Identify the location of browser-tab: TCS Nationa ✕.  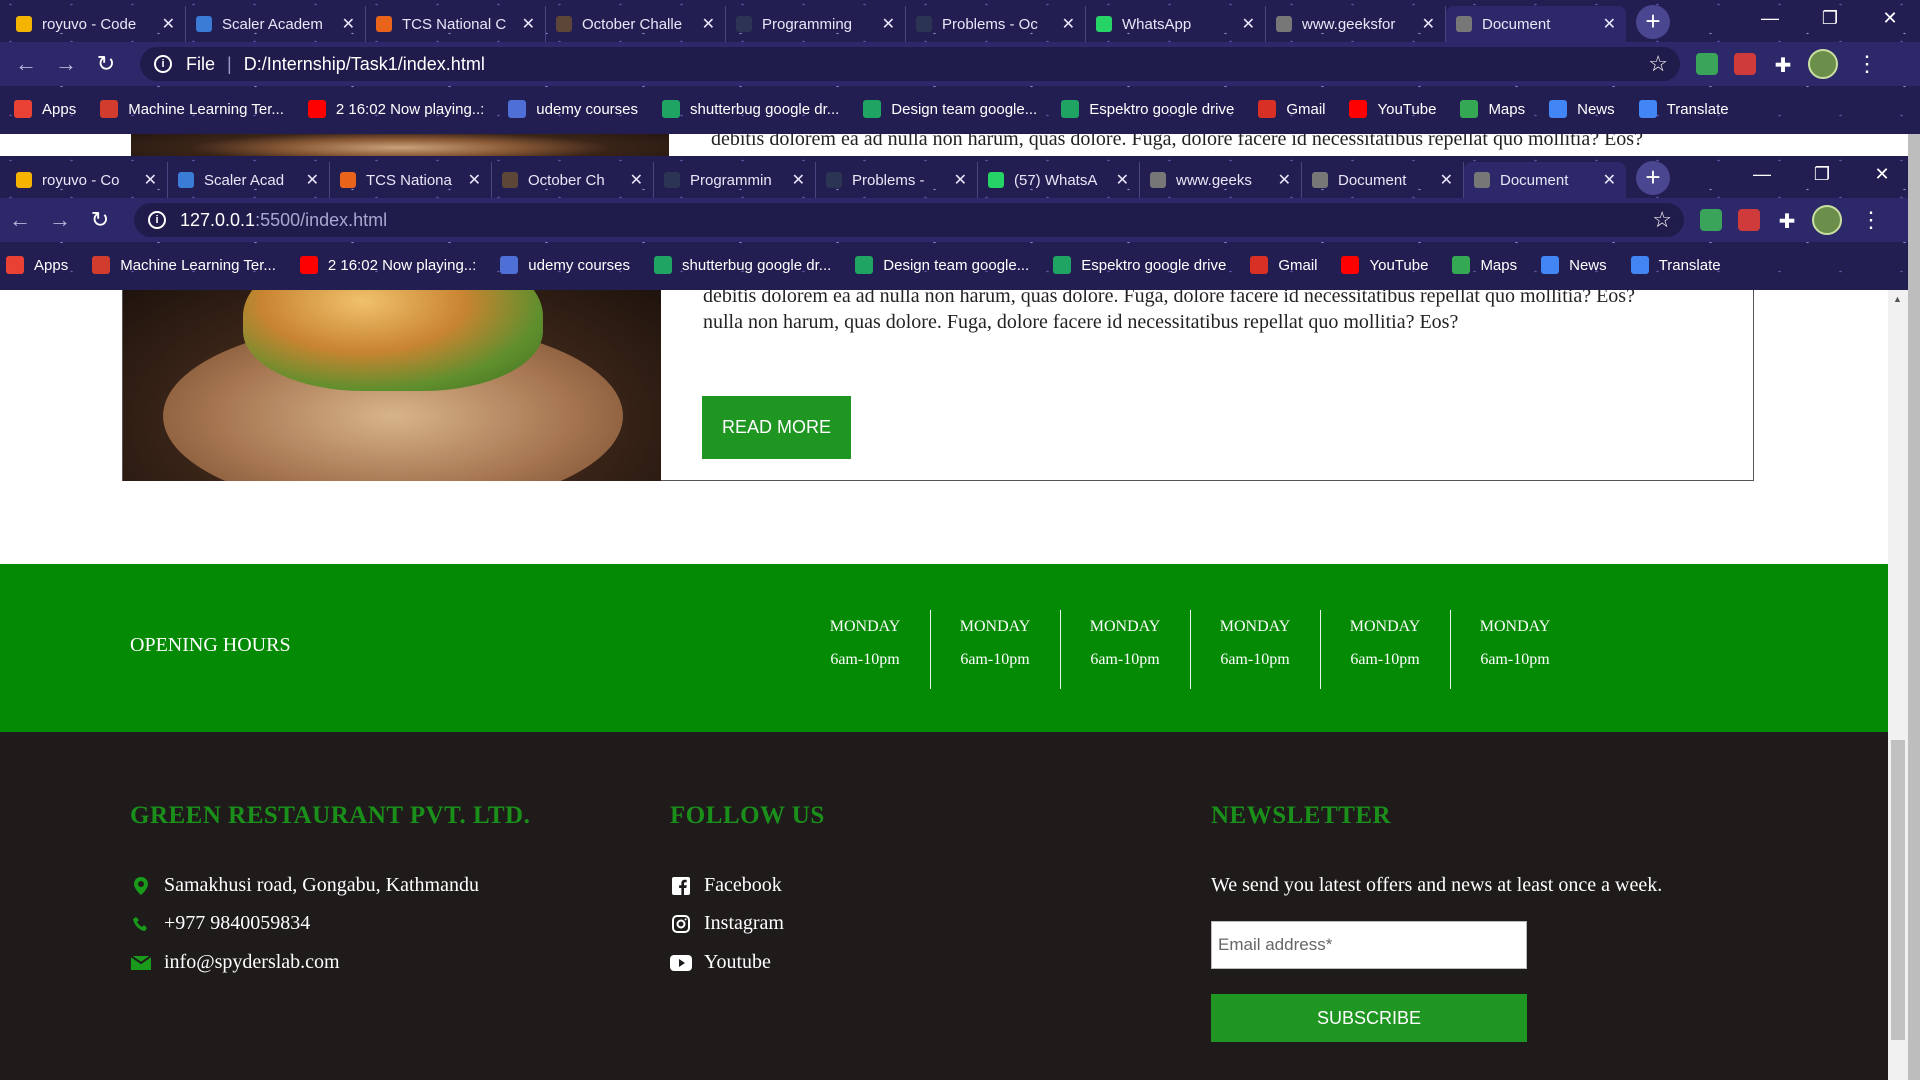
(411, 180).